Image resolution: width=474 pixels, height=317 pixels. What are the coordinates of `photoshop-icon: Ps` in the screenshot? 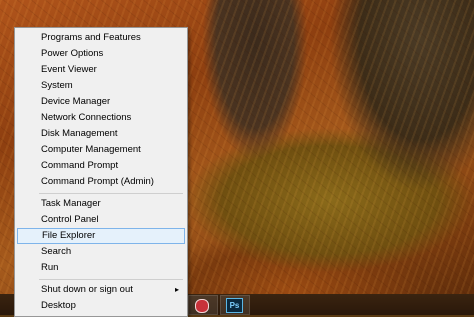 It's located at (234, 305).